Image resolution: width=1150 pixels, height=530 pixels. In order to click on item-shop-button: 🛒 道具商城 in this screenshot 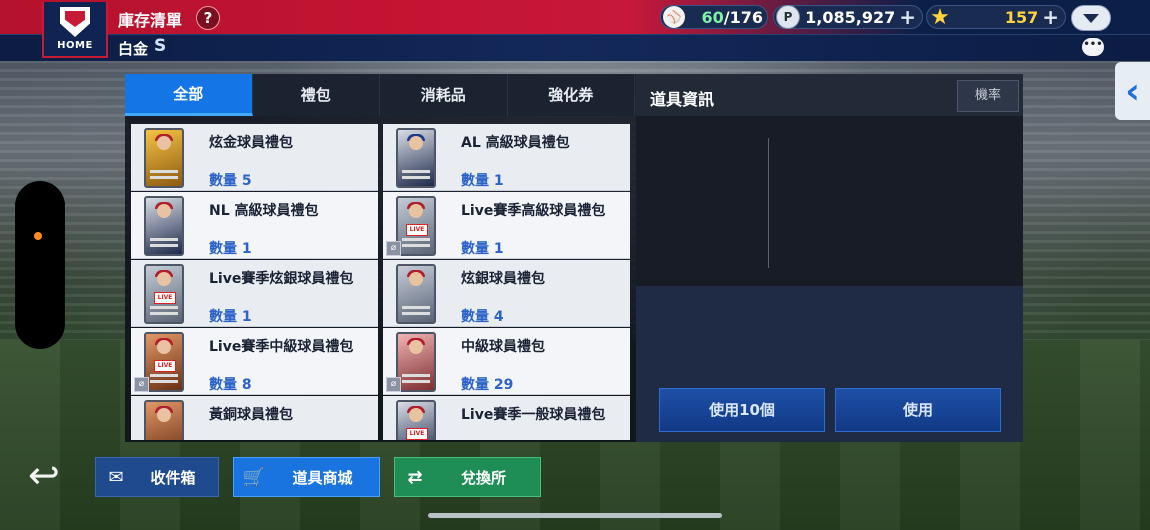, I will do `click(306, 477)`.